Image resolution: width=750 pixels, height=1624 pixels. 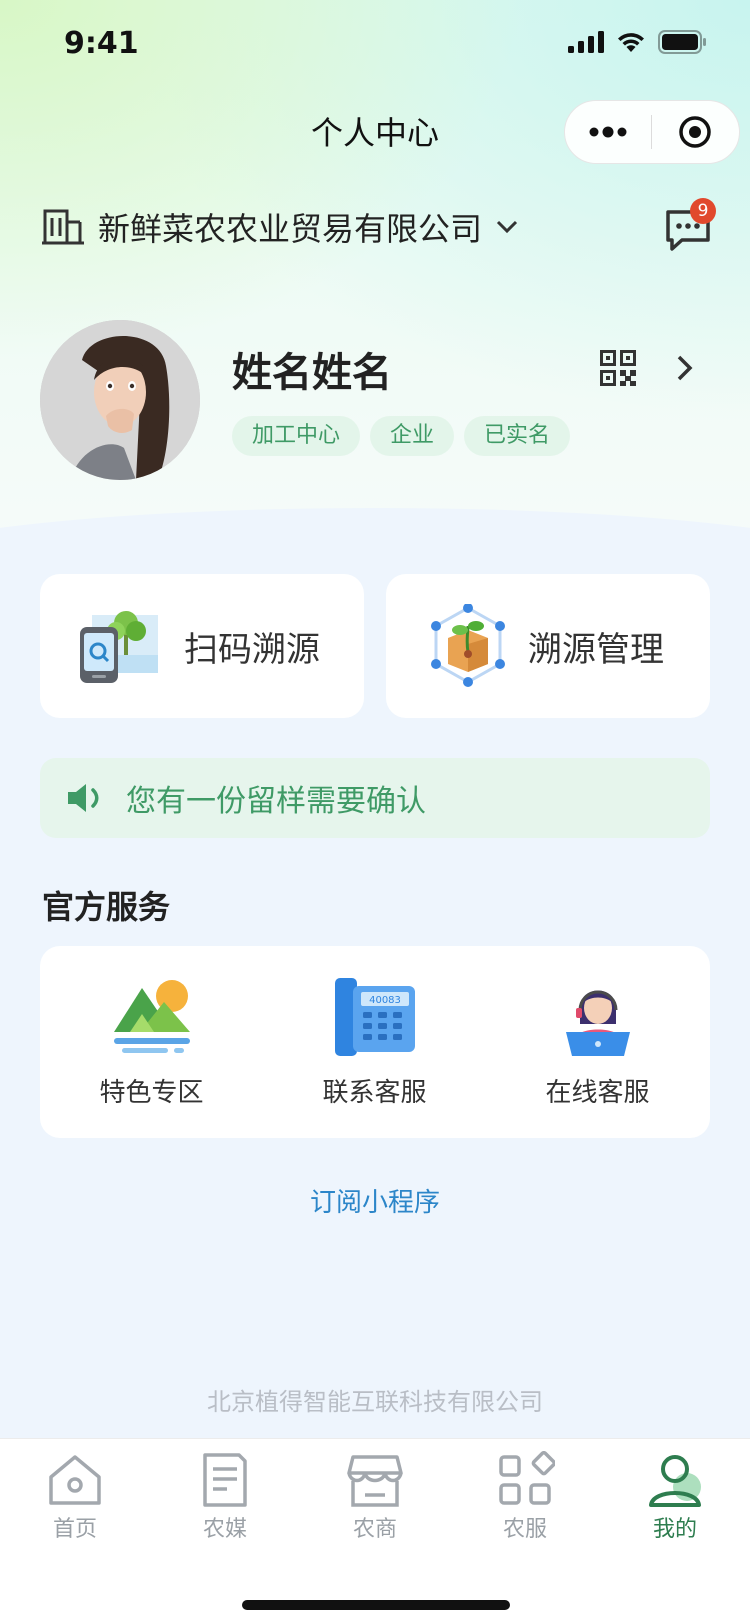 I want to click on user-name: 姓名姓名, so click(x=312, y=373).